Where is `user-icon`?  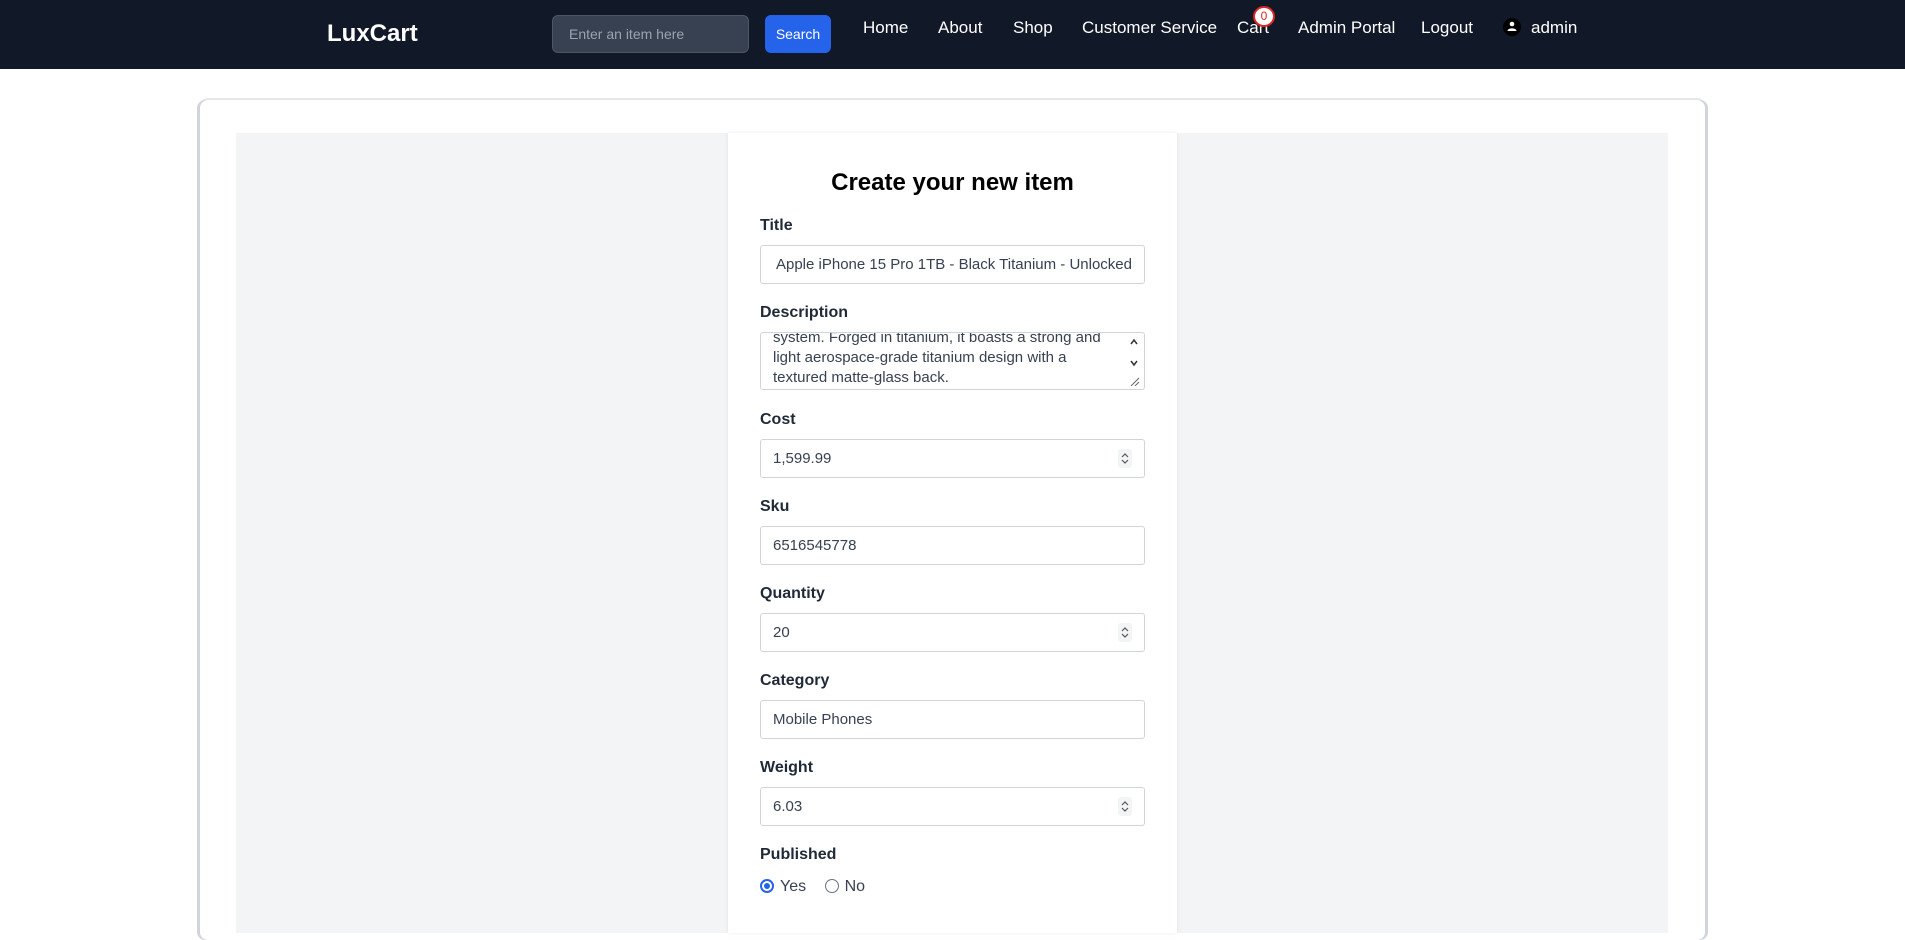 user-icon is located at coordinates (1512, 27).